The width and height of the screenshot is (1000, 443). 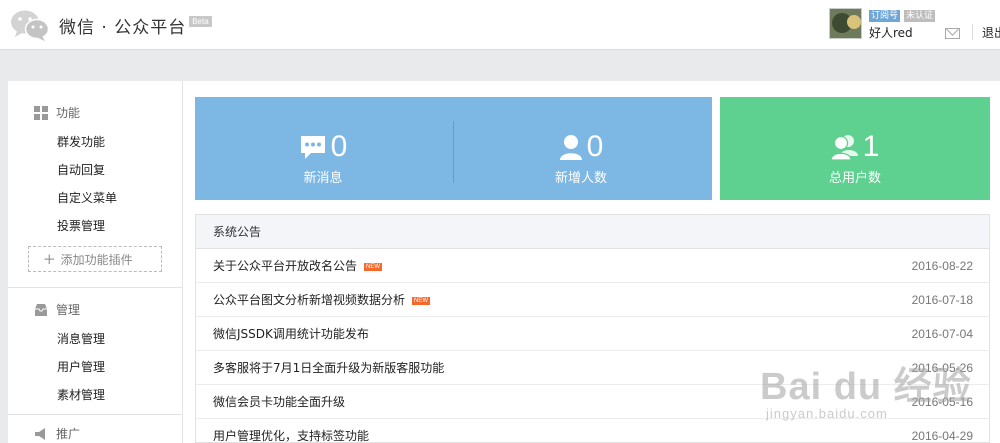 I want to click on add-plugin-button: + 添加功能插件, so click(x=95, y=259).